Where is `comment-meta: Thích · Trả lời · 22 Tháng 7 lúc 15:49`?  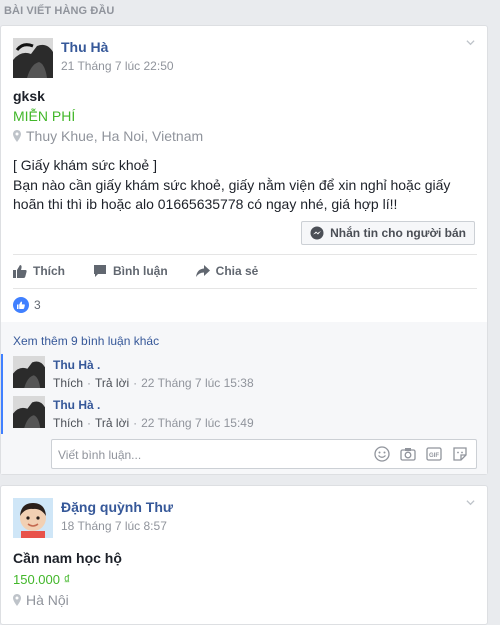
comment-meta: Thích · Trả lời · 22 Tháng 7 lúc 15:49 is located at coordinates (153, 423).